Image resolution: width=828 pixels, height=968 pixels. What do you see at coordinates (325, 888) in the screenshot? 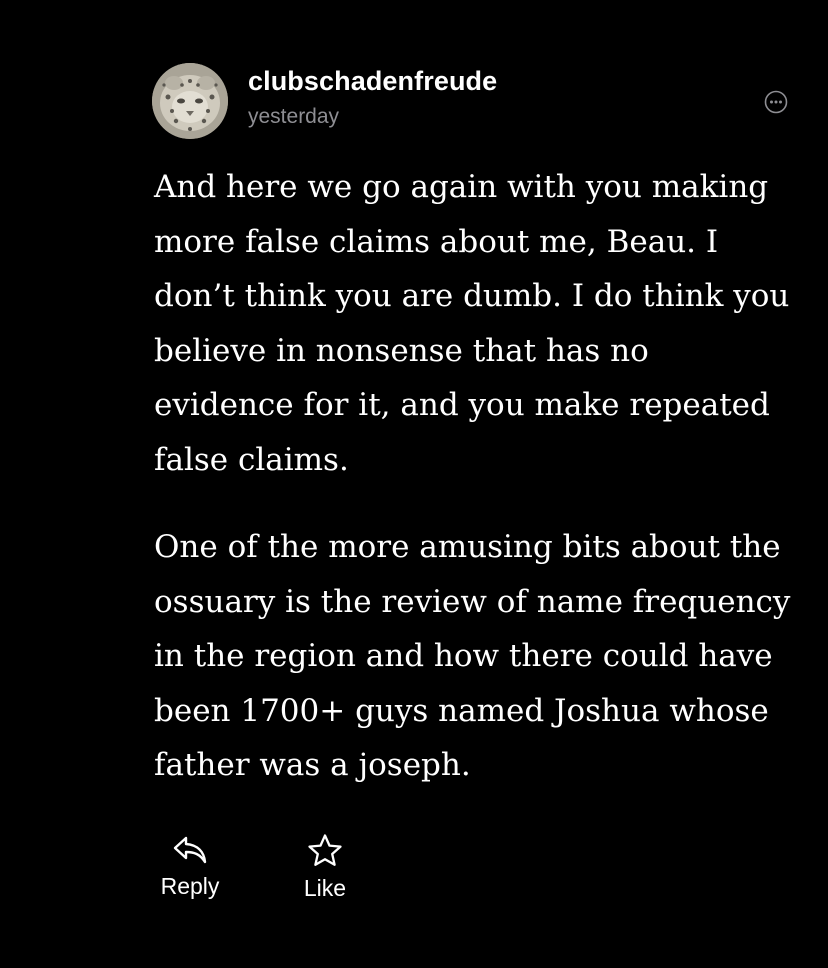
I see `like-label: Like` at bounding box center [325, 888].